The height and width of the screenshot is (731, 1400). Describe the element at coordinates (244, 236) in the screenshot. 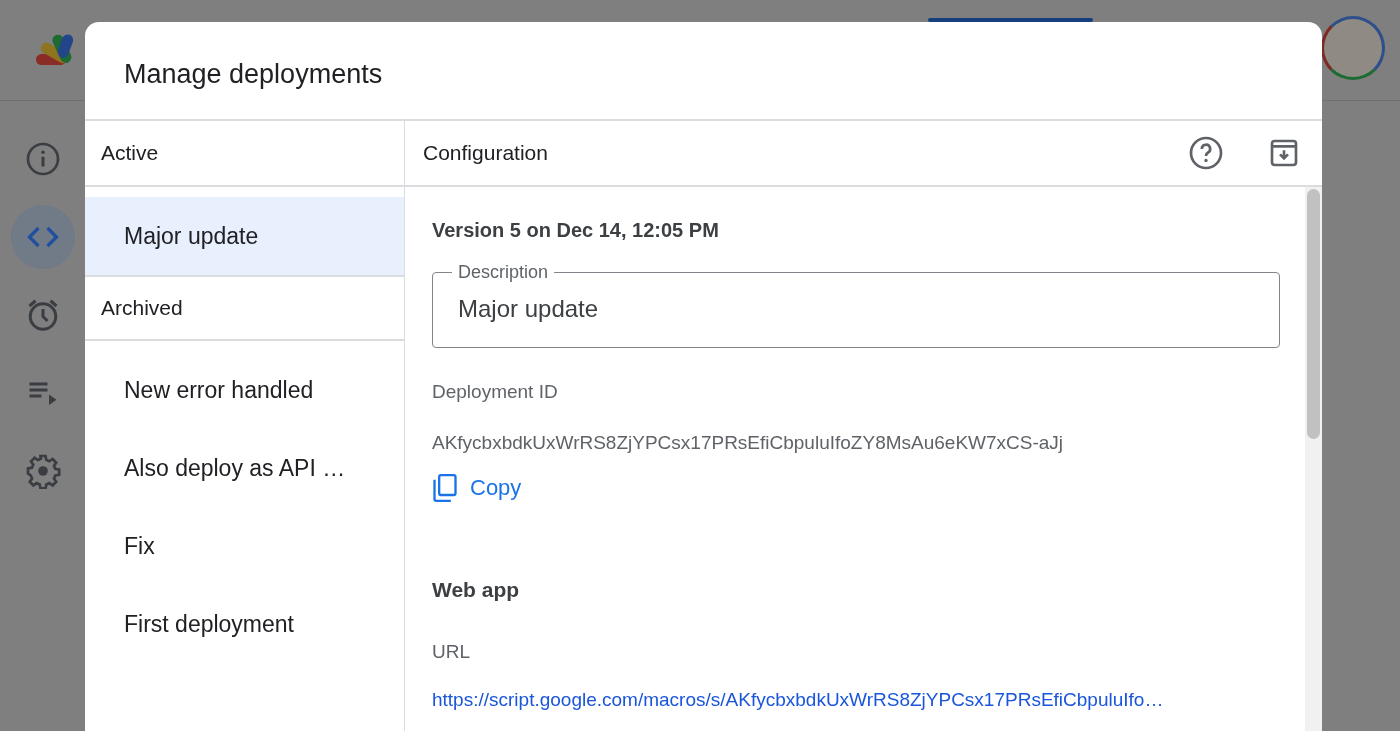

I see `deployment-item: Major update` at that location.